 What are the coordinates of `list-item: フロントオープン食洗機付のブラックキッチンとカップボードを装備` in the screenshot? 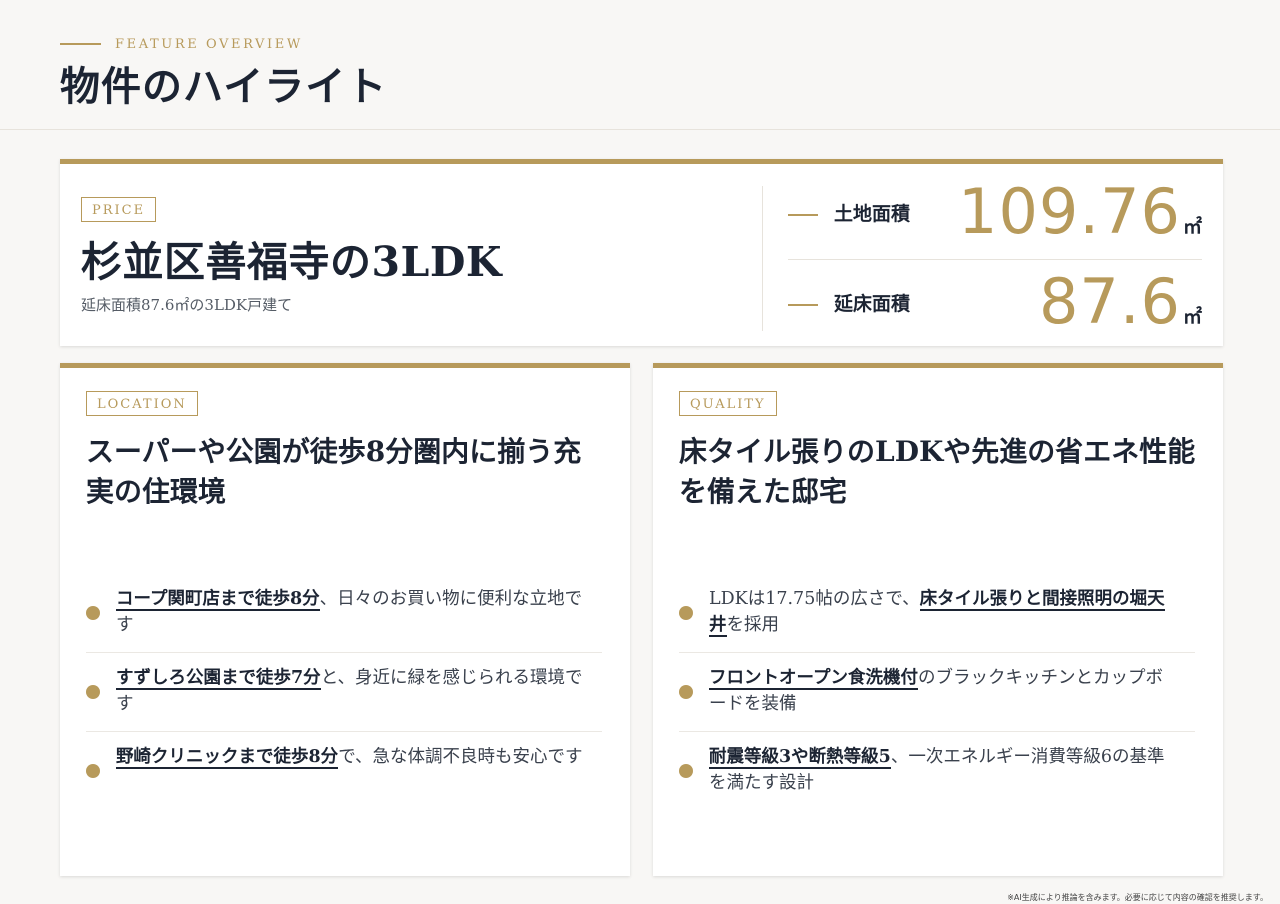 It's located at (937, 692).